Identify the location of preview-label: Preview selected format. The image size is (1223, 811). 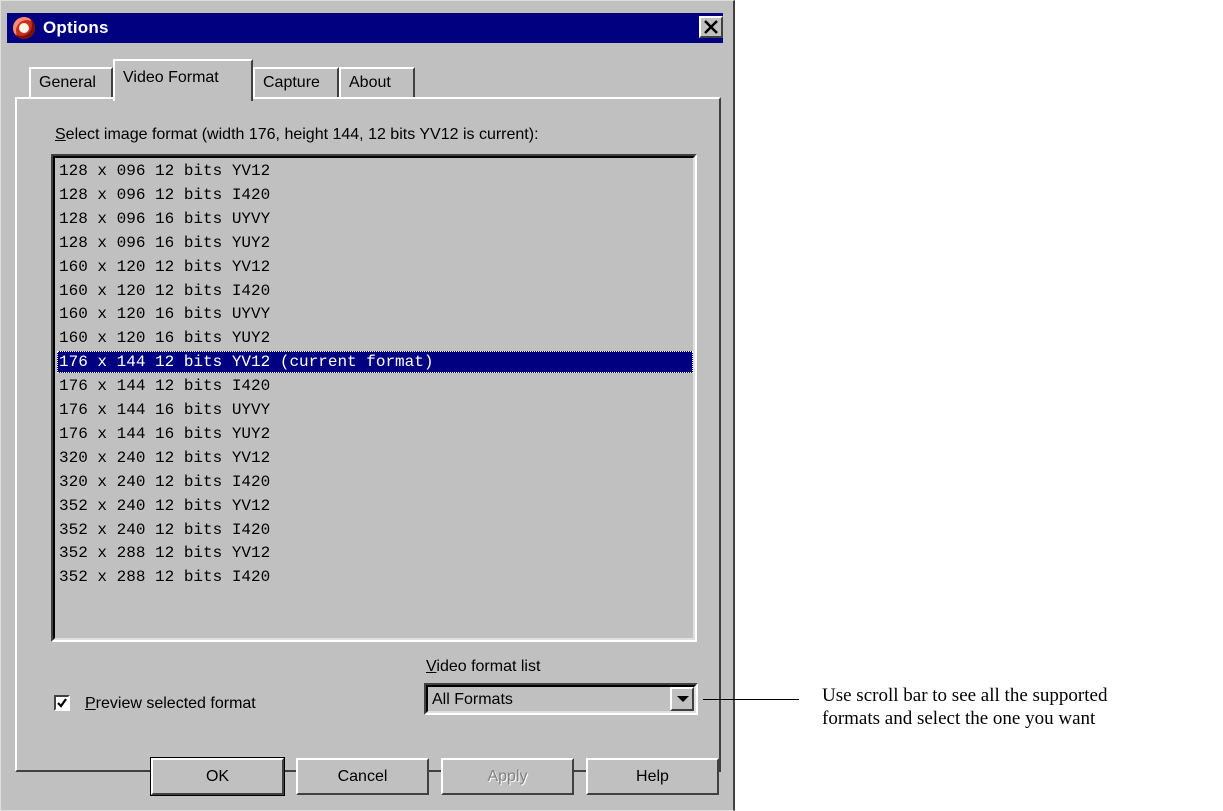
(170, 704).